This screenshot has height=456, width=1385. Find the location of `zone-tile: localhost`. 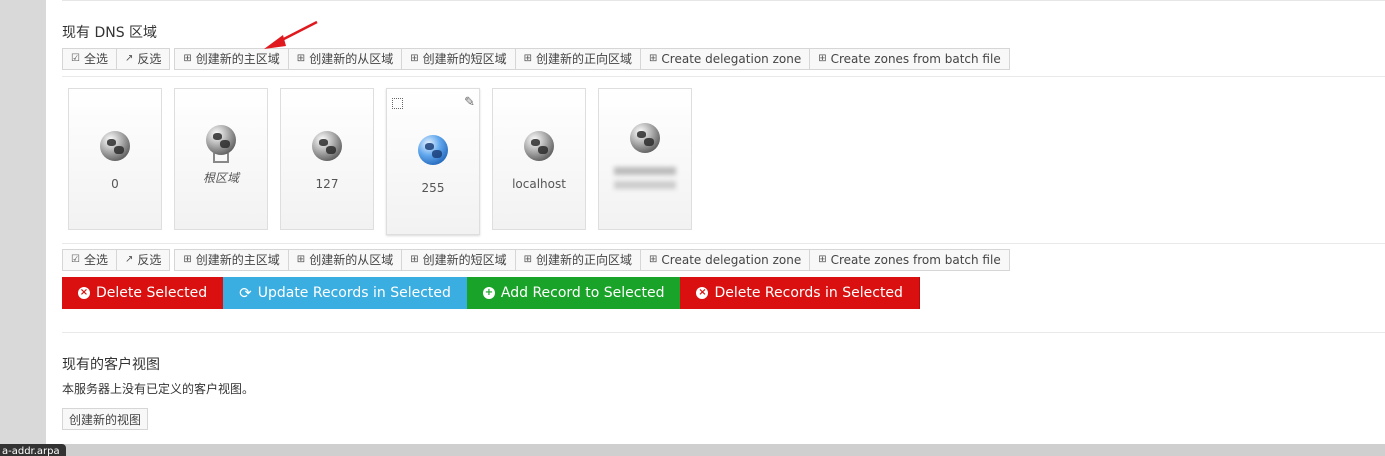

zone-tile: localhost is located at coordinates (539, 159).